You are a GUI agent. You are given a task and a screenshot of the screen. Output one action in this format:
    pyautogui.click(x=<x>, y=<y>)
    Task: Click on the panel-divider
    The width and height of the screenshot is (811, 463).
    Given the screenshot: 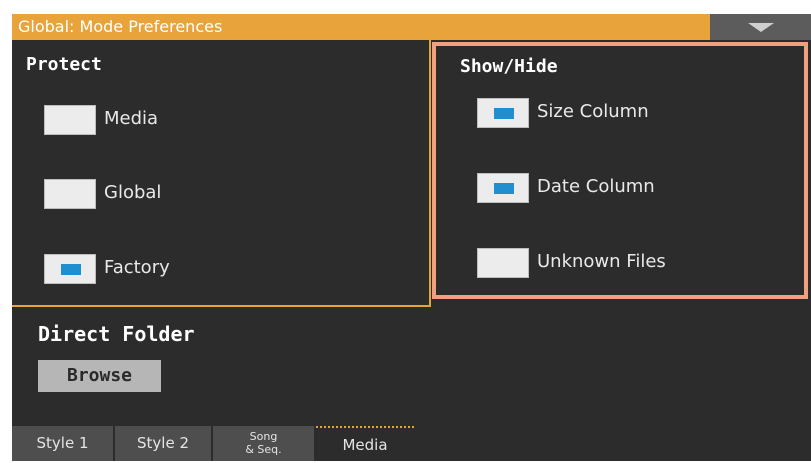 What is the action you would take?
    pyautogui.click(x=430, y=173)
    